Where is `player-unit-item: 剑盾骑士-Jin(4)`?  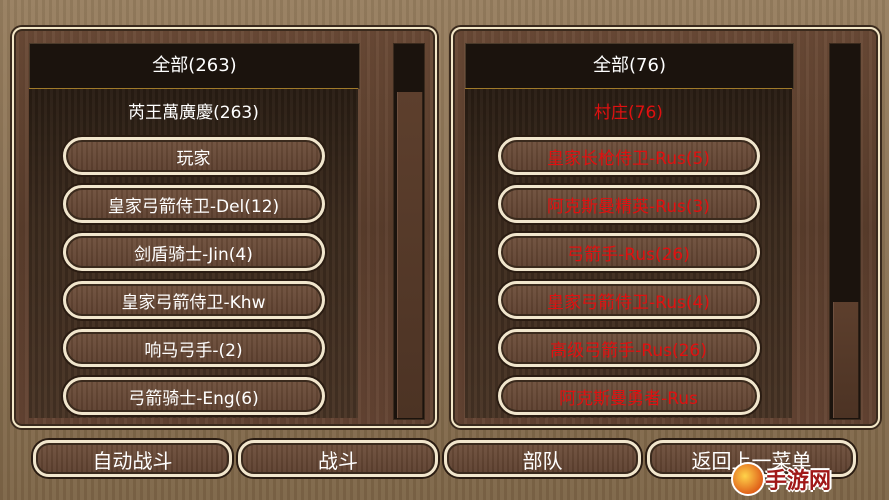 player-unit-item: 剑盾骑士-Jin(4) is located at coordinates (193, 252).